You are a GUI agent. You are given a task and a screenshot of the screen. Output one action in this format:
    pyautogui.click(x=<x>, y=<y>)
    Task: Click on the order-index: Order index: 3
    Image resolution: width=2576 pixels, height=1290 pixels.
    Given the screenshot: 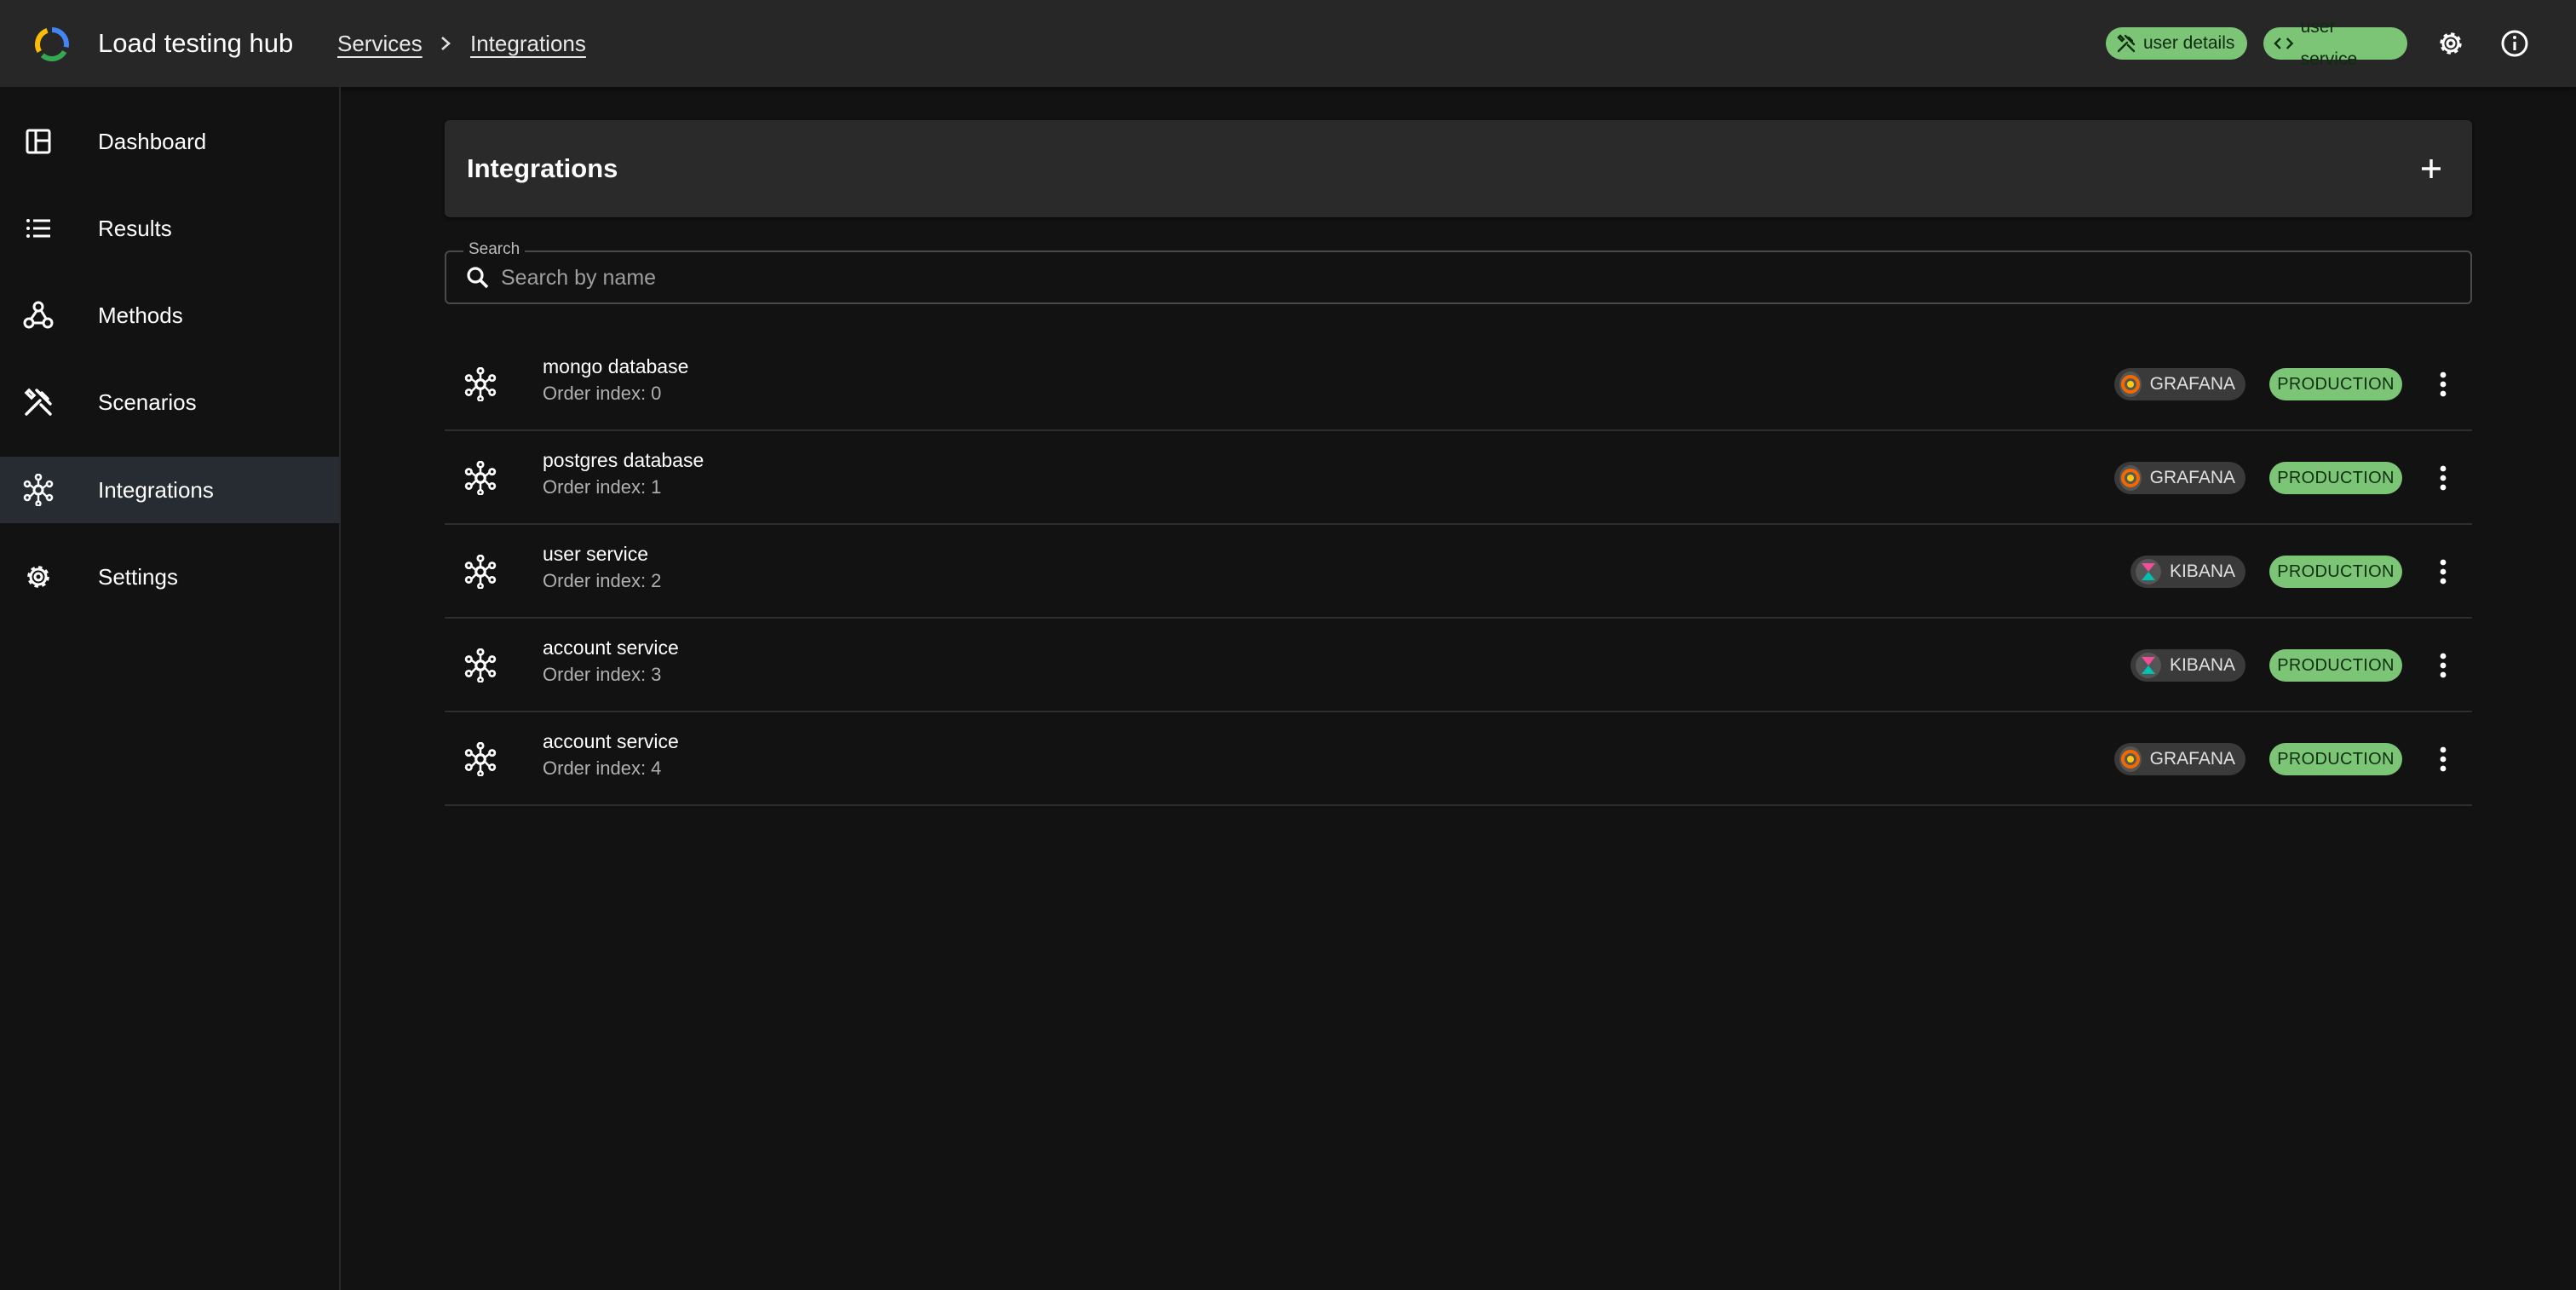 What is the action you would take?
    pyautogui.click(x=603, y=674)
    